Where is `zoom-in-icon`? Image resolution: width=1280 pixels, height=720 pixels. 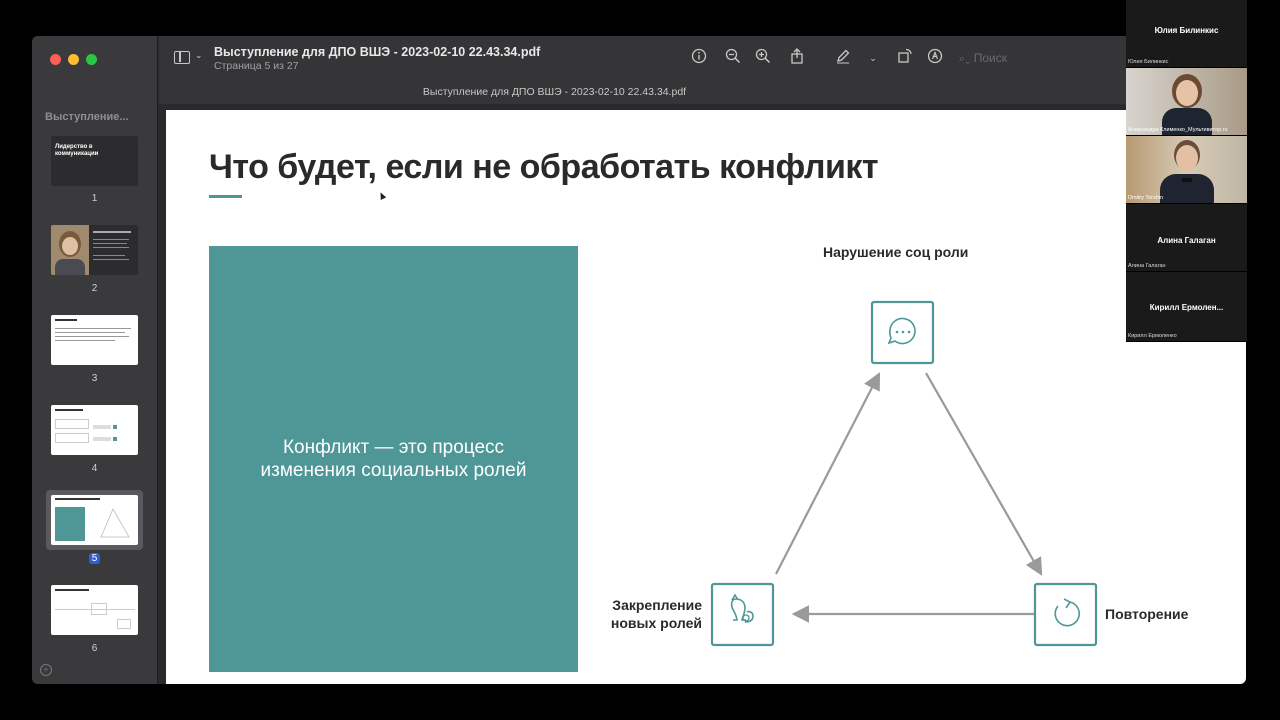
zoom-in-icon is located at coordinates (763, 58).